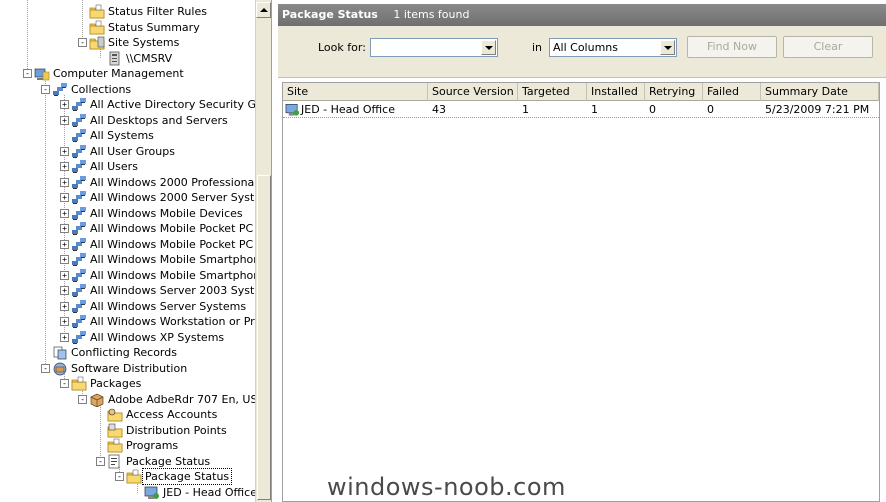 Image resolution: width=886 pixels, height=502 pixels. Describe the element at coordinates (183, 399) in the screenshot. I see `tree-item-label: Adobe AdbeRdr 707 En, US` at that location.